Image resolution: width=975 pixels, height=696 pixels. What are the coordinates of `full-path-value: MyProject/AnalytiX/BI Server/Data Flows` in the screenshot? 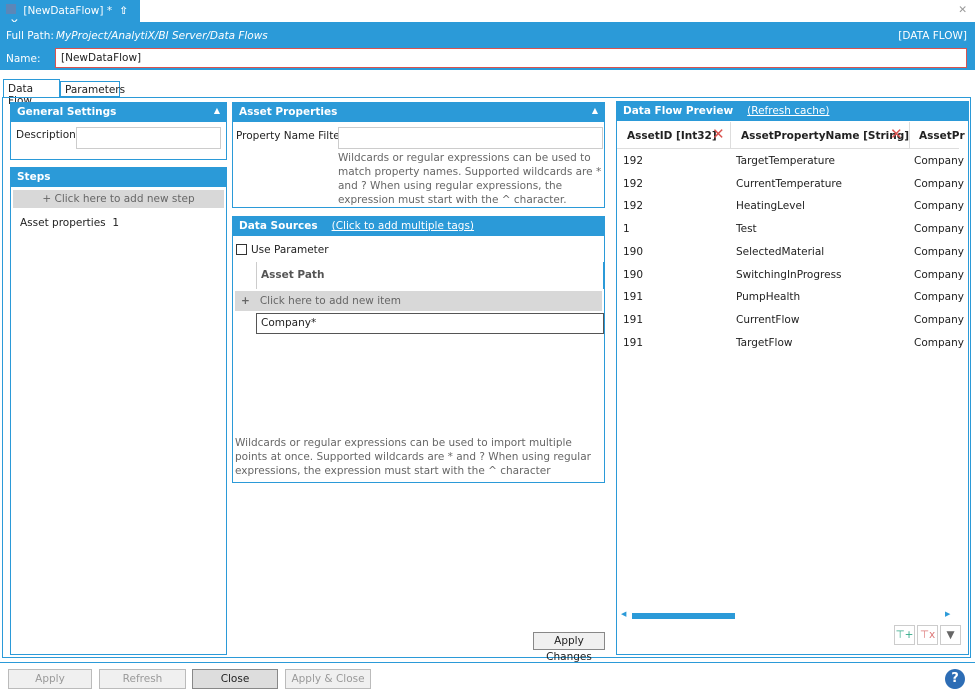 It's located at (162, 36).